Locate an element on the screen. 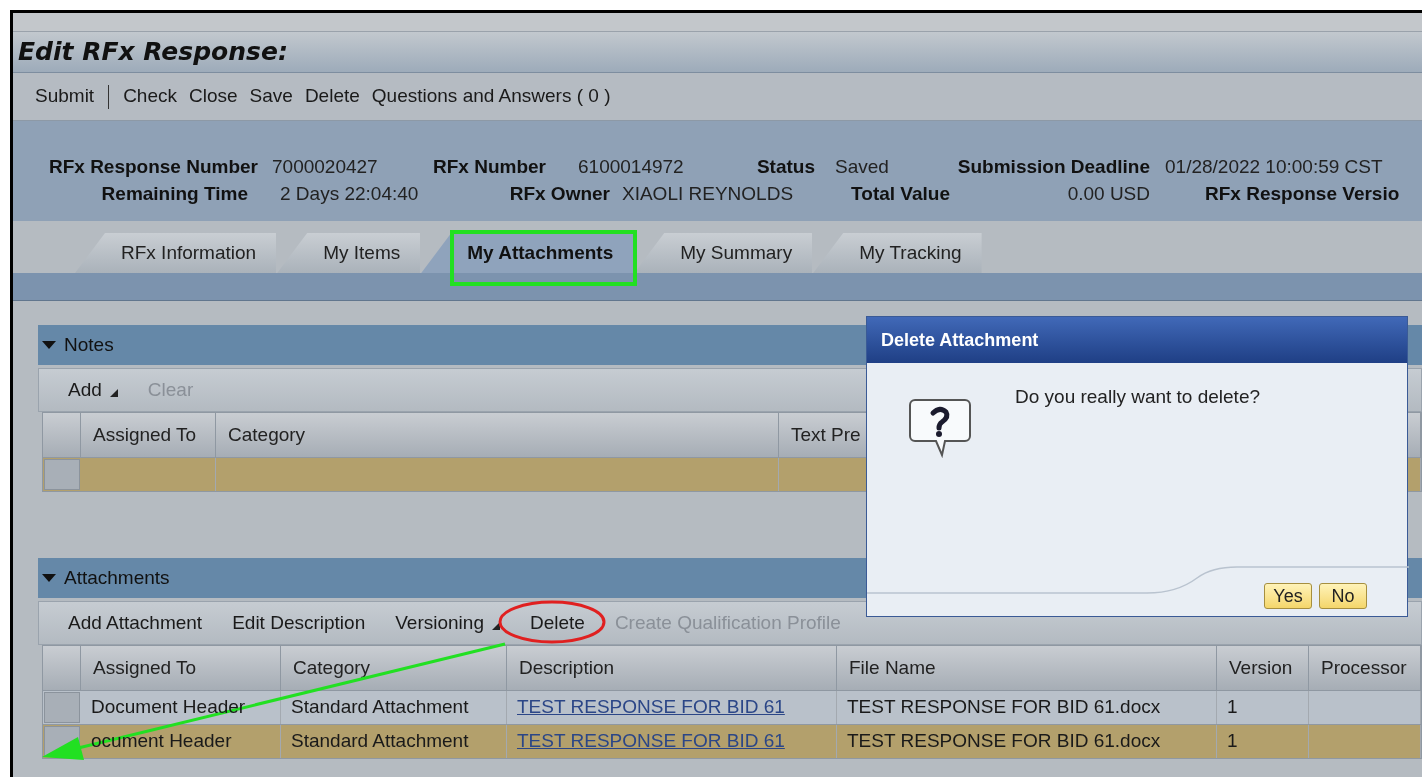 The image size is (1422, 777). toolbar-button: Edit Description is located at coordinates (299, 623).